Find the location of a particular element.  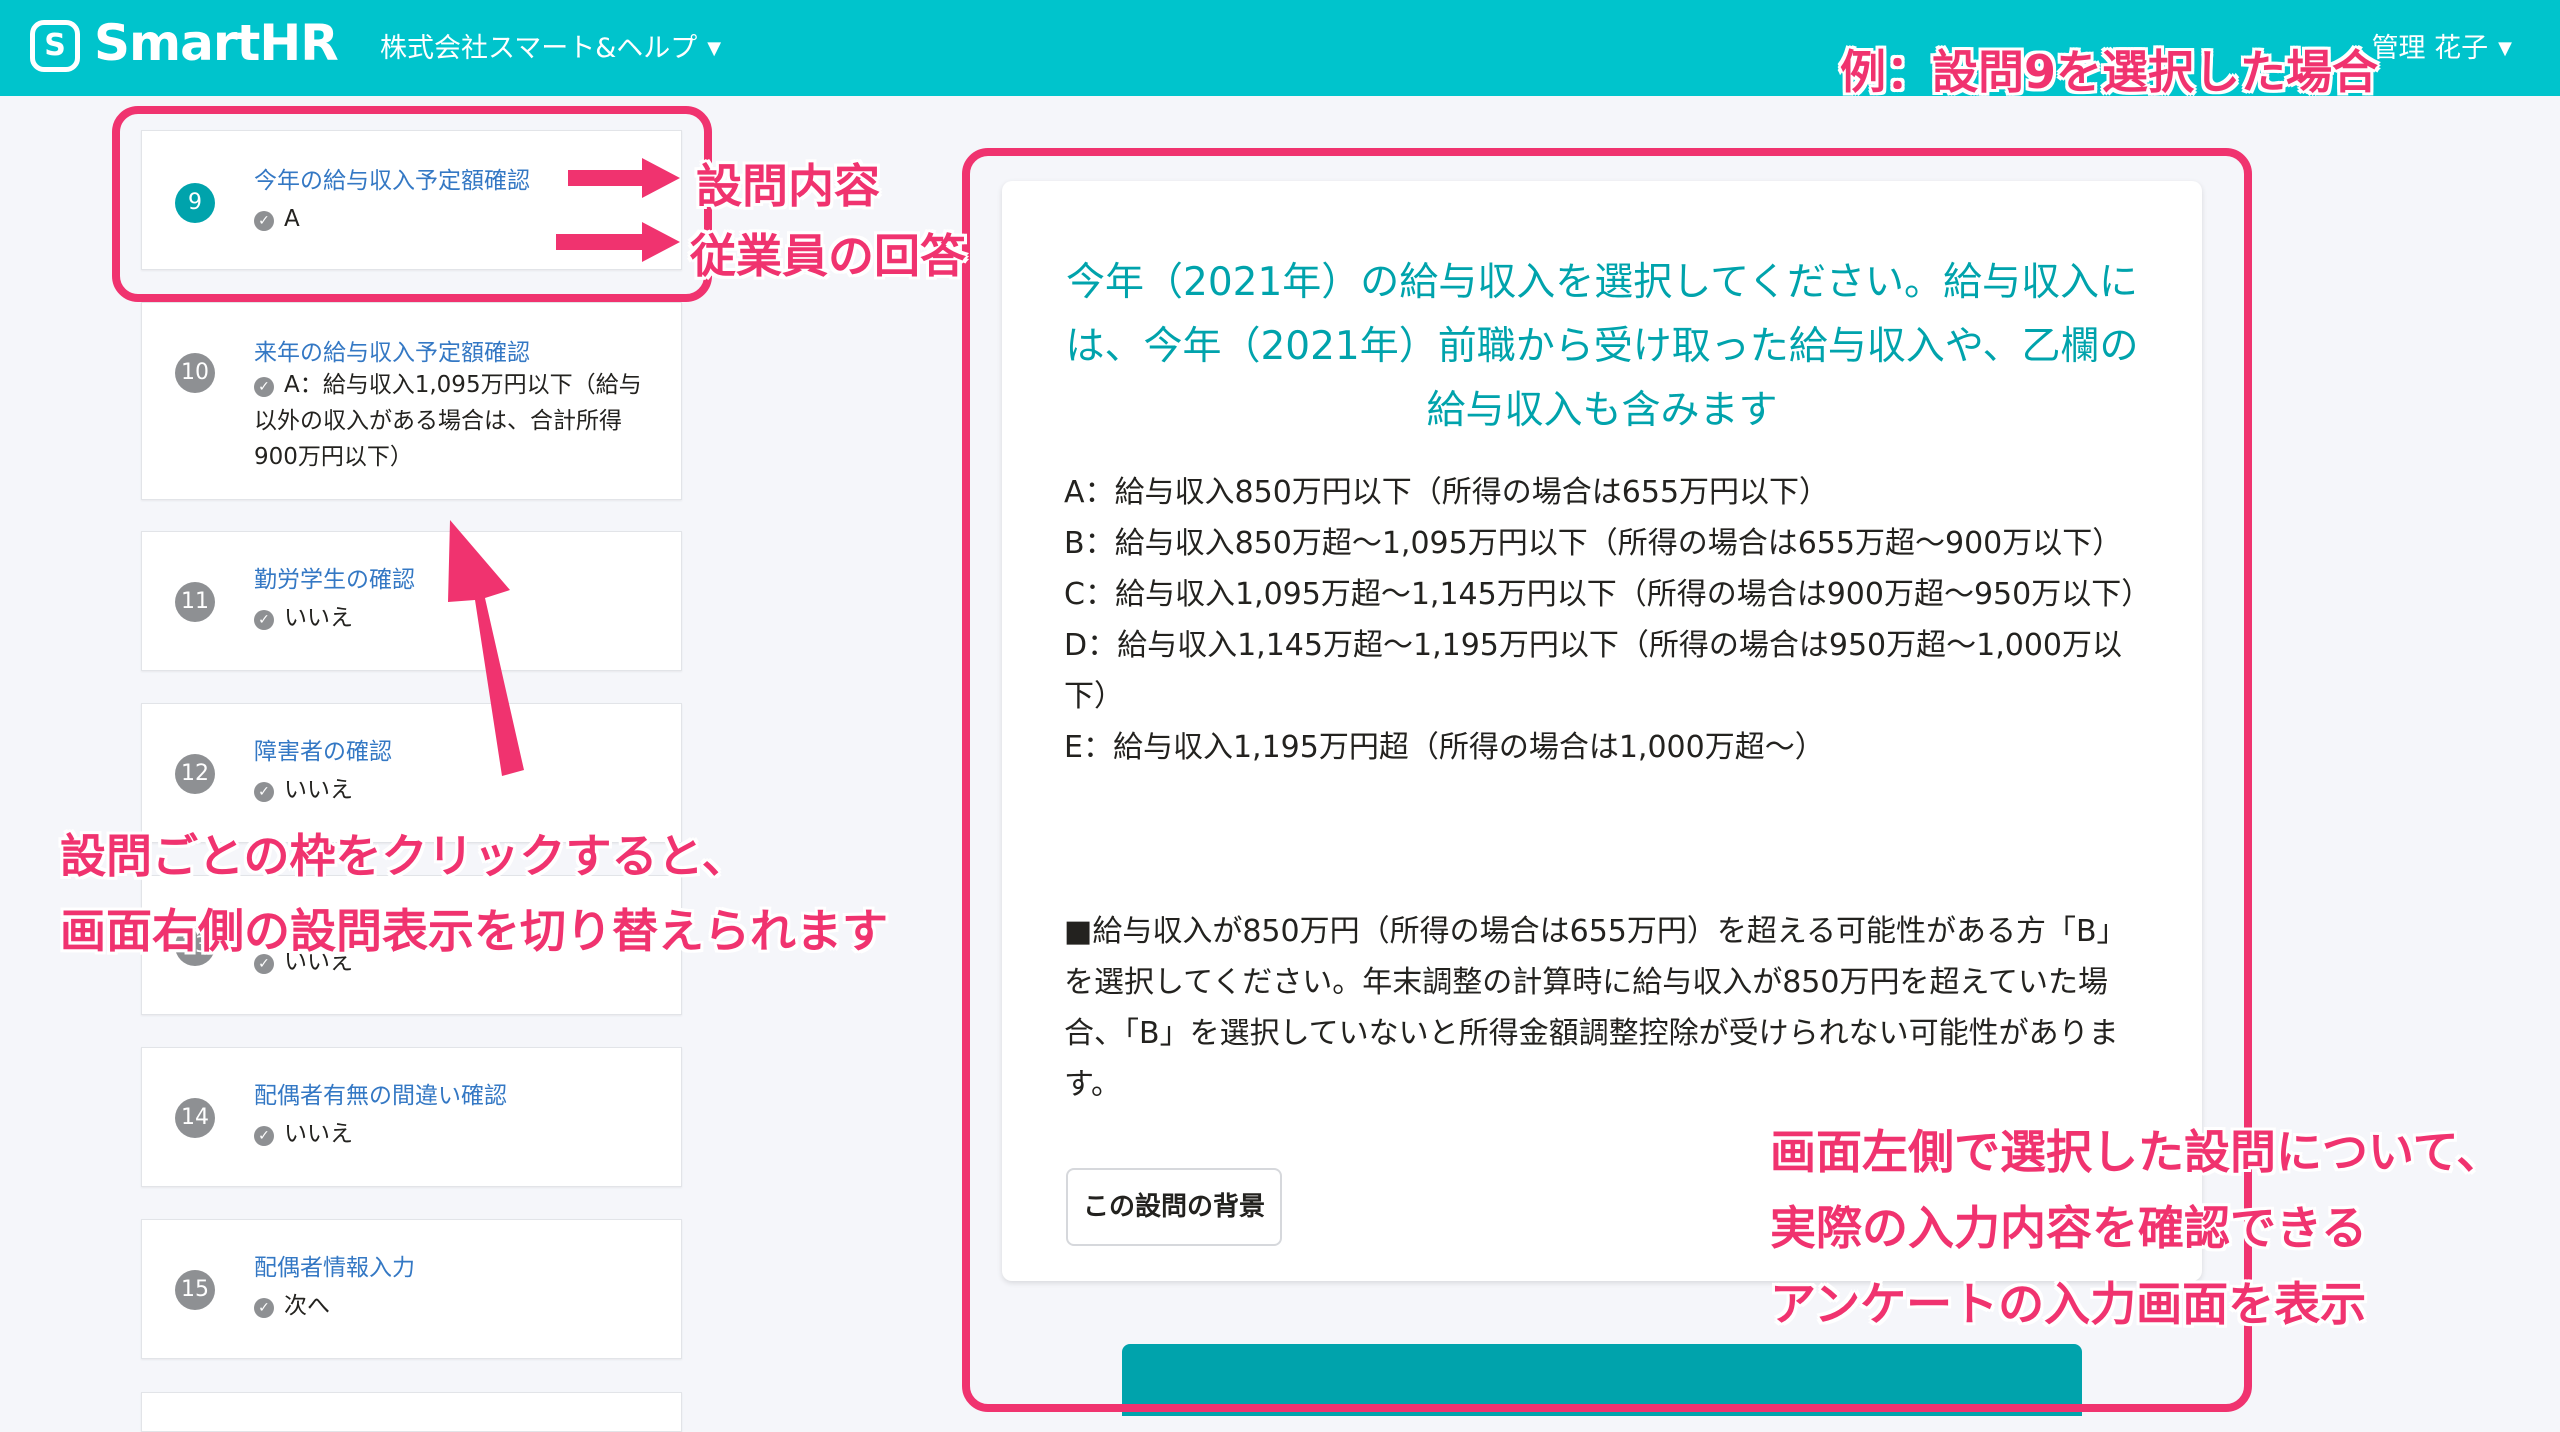

annotation-click-line1: 設問ごとの枠をクリックすると、 is located at coordinates (404, 856).